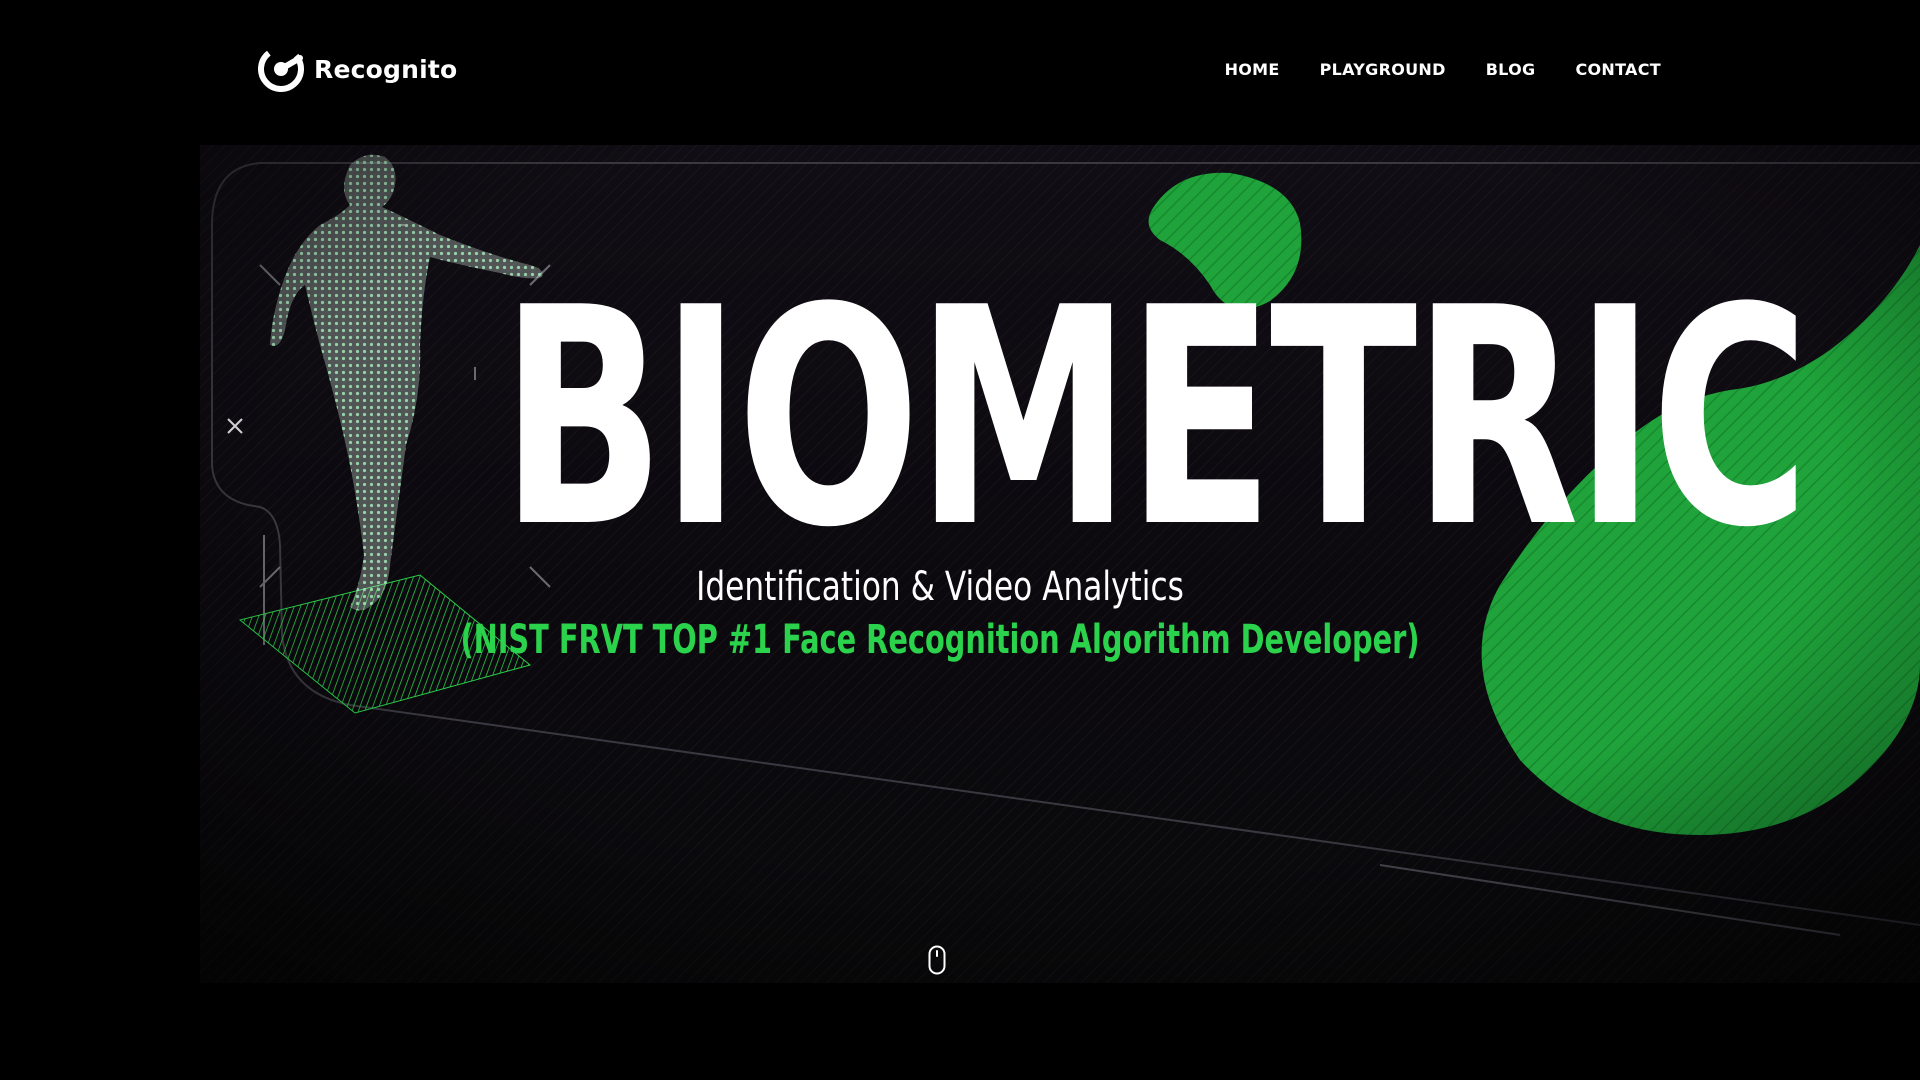 This screenshot has width=1920, height=1080. What do you see at coordinates (940, 587) in the screenshot?
I see `hero-subtitle: Identification & Video Analytics` at bounding box center [940, 587].